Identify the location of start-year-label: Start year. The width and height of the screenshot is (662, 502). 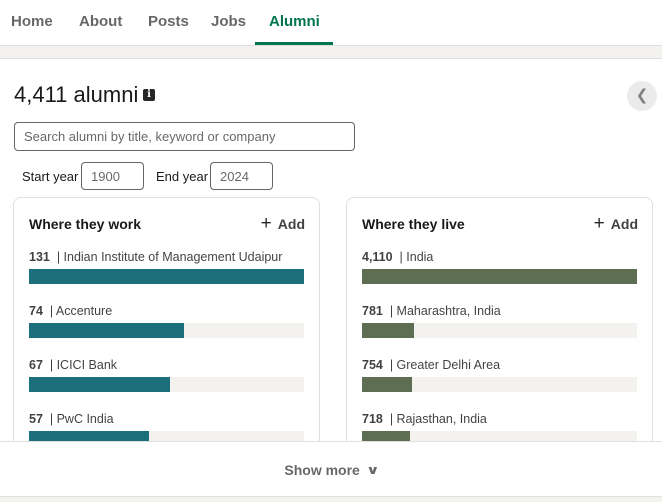
(50, 176).